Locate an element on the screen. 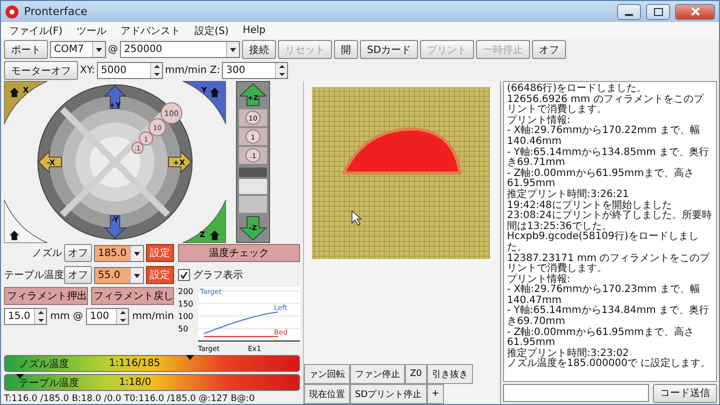 The width and height of the screenshot is (720, 405). gauge-label: ノズル温度 is located at coordinates (44, 364).